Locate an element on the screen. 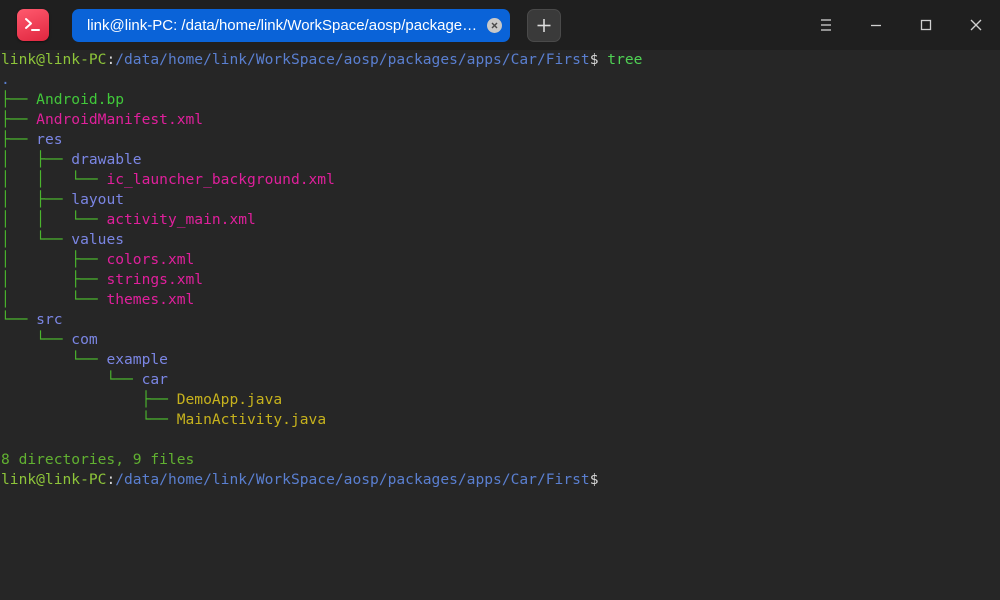  directory-name: values is located at coordinates (98, 239).